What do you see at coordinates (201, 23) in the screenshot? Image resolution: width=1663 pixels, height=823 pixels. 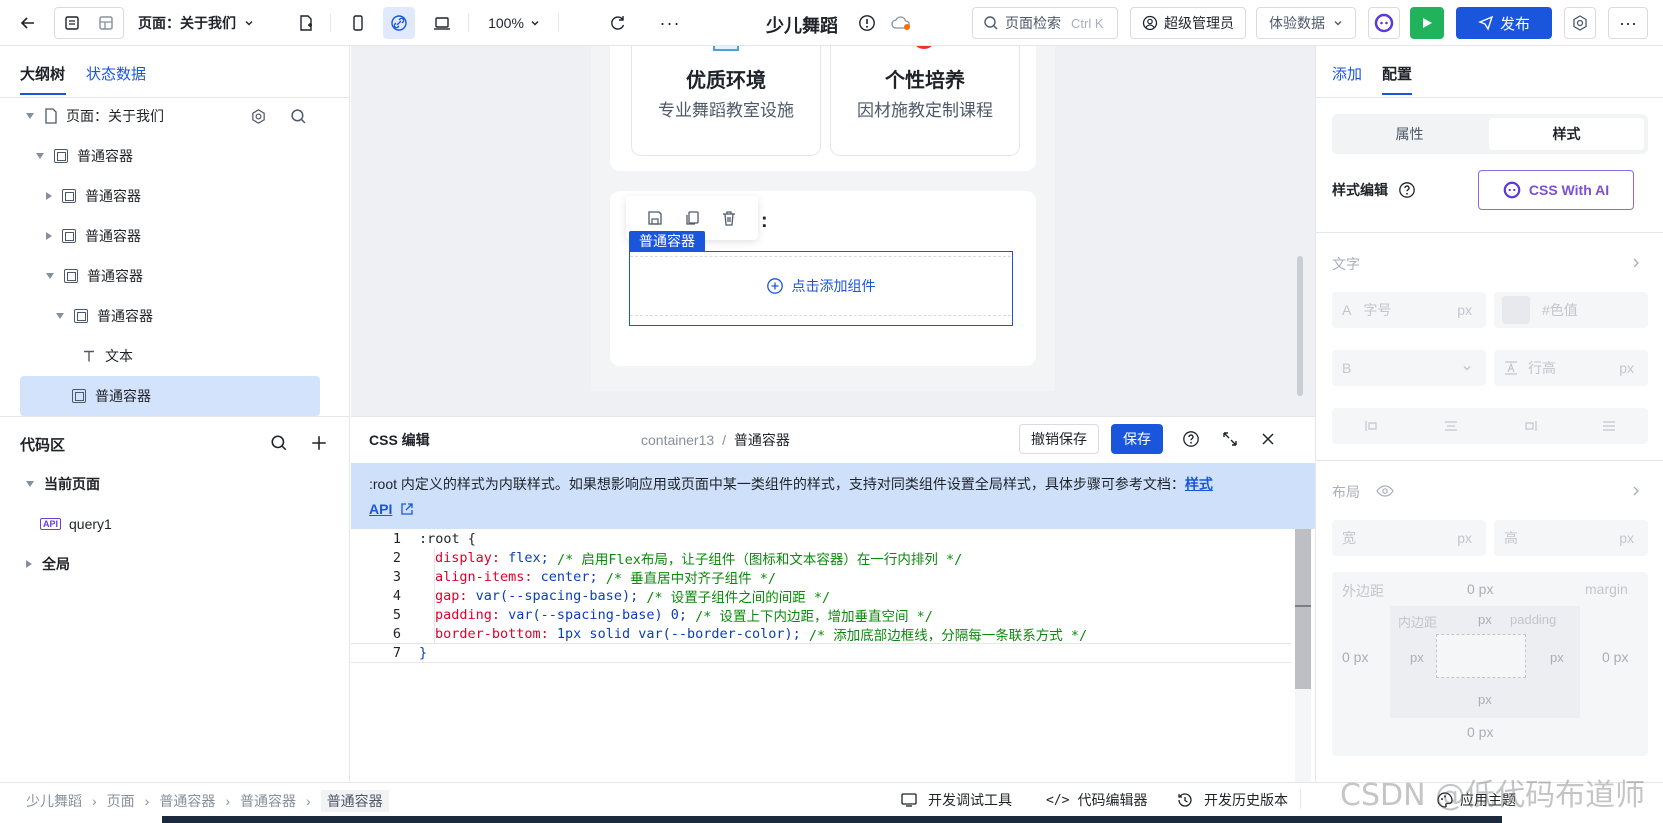 I see `page-selector: 页面：关于我们` at bounding box center [201, 23].